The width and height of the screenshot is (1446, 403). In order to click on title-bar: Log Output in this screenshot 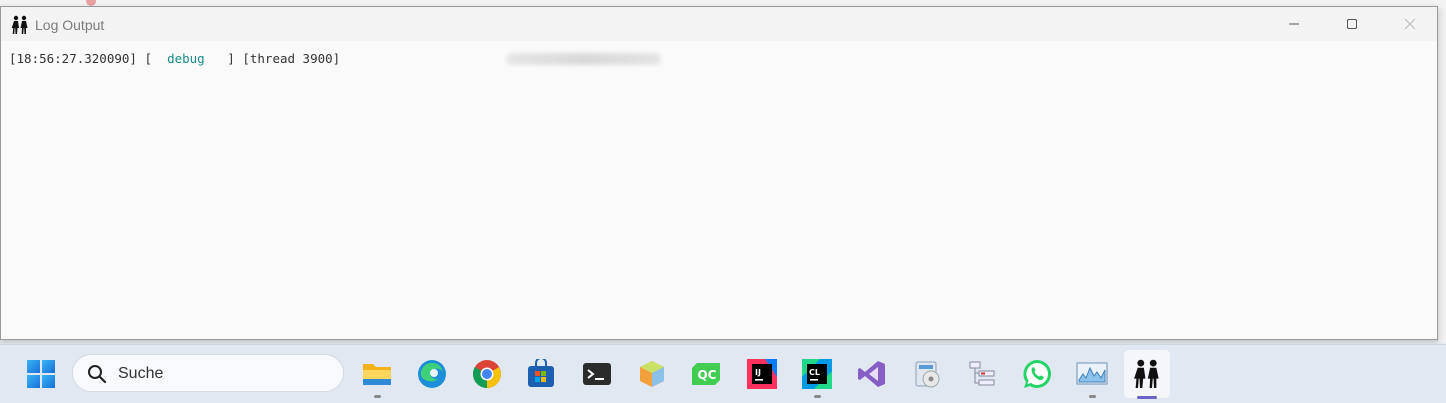, I will do `click(719, 24)`.